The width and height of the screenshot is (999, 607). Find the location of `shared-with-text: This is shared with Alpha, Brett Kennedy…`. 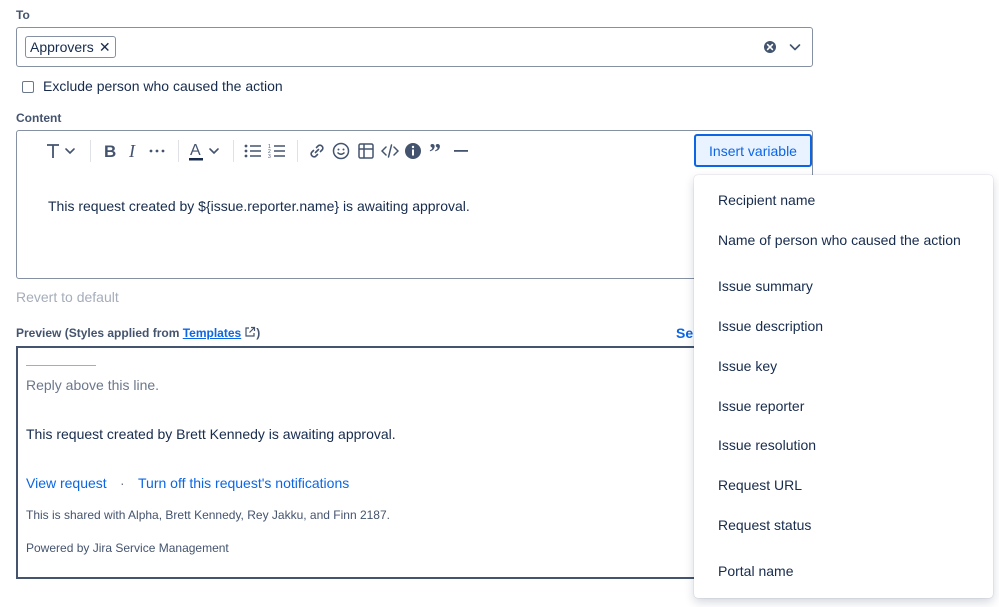

shared-with-text: This is shared with Alpha, Brett Kennedy… is located at coordinates (208, 515).